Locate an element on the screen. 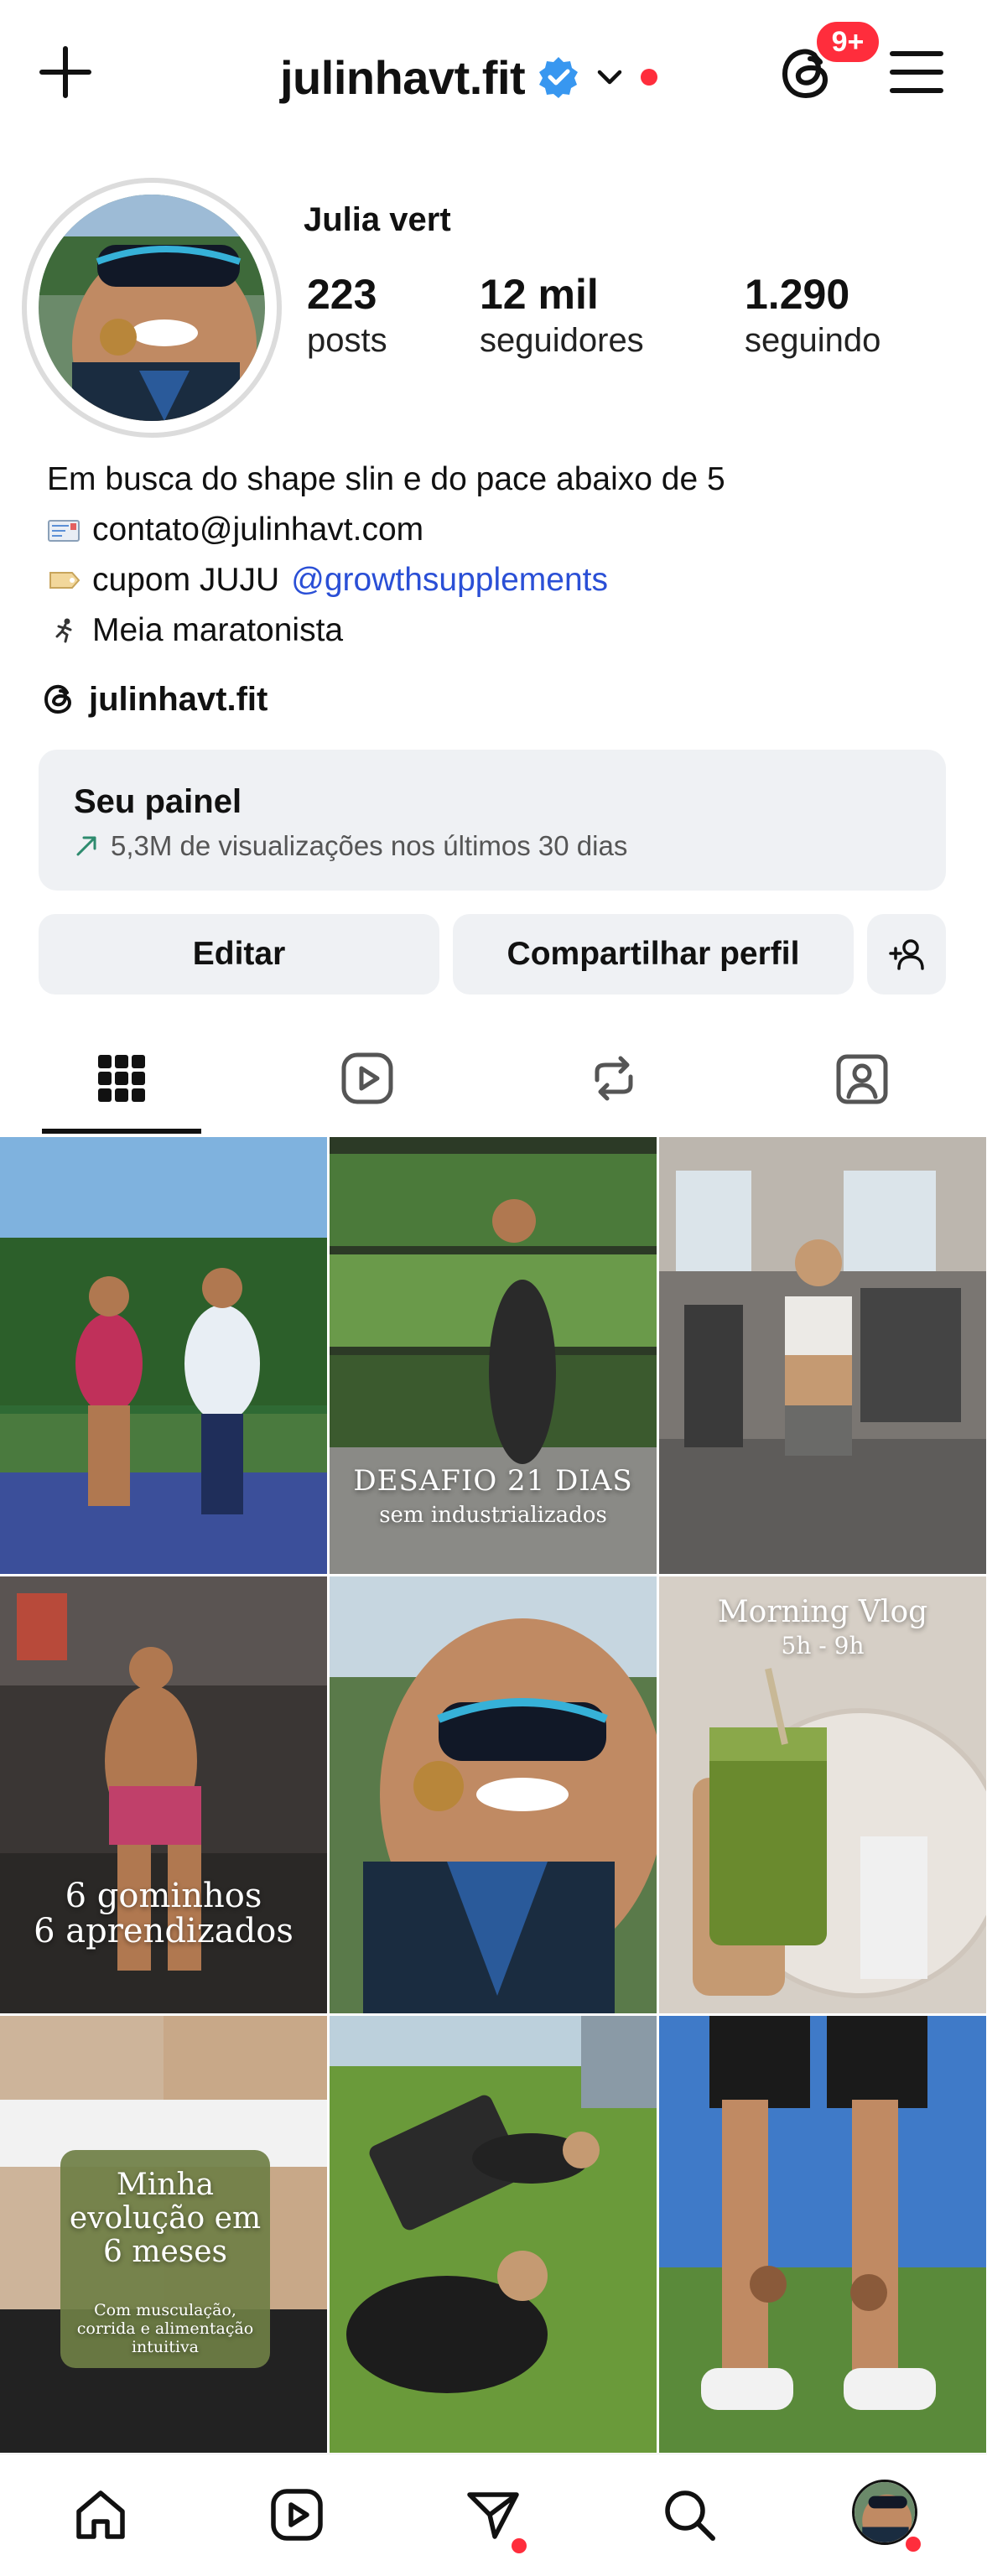 The image size is (987, 2576). bio-line: cupom JUJU @growthsupplements is located at coordinates (386, 580).